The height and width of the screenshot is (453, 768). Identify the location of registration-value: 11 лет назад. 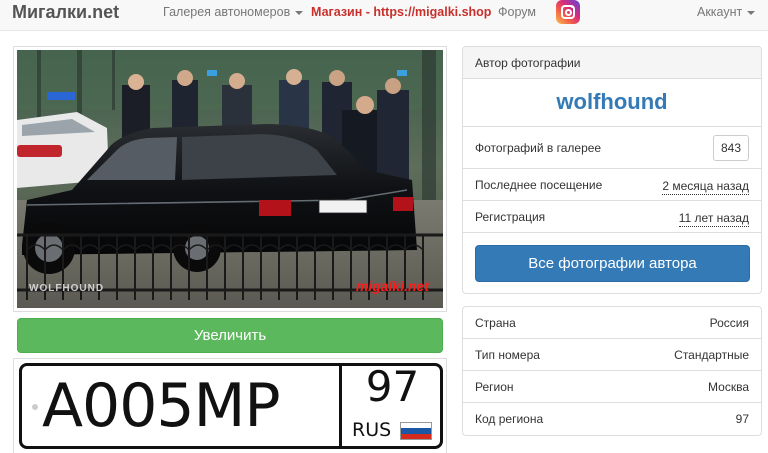
(713, 218).